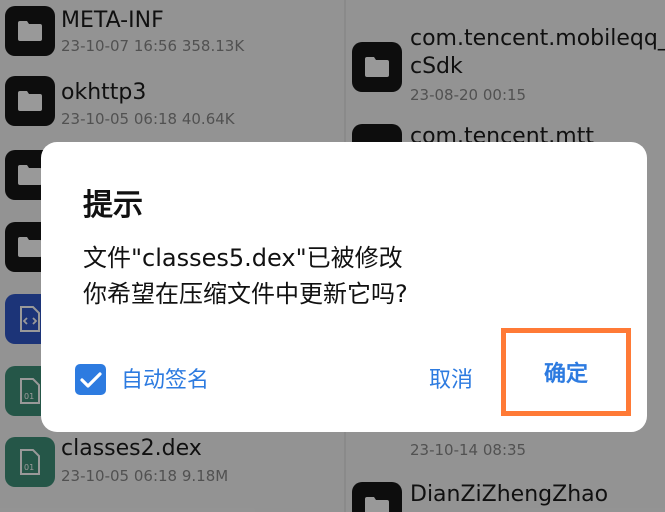 This screenshot has height=512, width=665. What do you see at coordinates (113, 205) in the screenshot?
I see `dialog-title: 提示` at bounding box center [113, 205].